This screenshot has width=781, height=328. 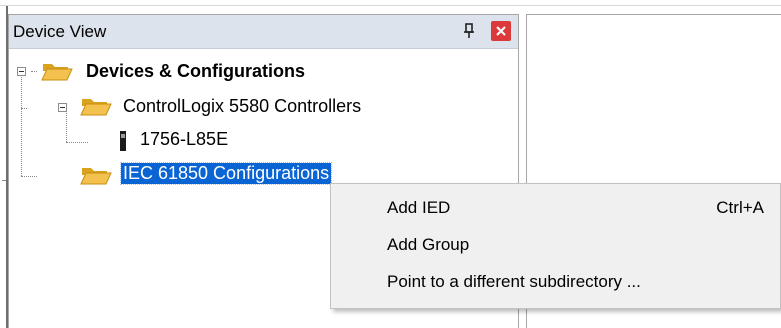 I want to click on panel-title: Device View, so click(x=60, y=31).